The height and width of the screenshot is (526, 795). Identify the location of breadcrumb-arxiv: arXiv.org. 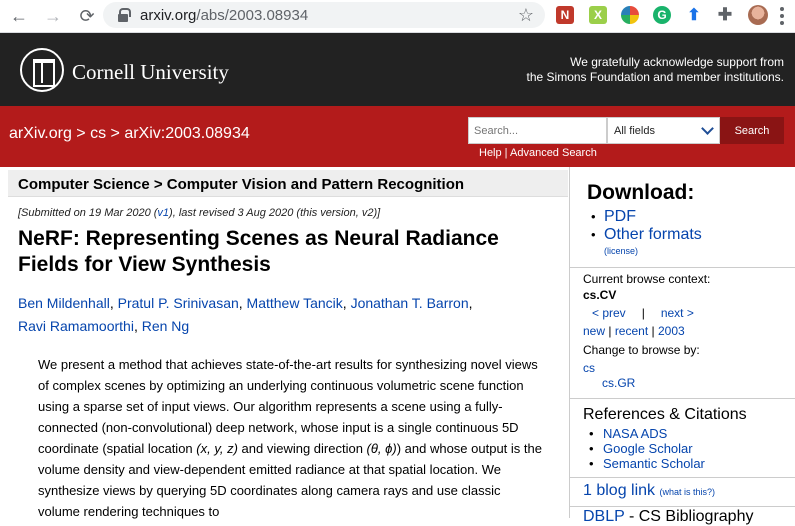
(40, 133).